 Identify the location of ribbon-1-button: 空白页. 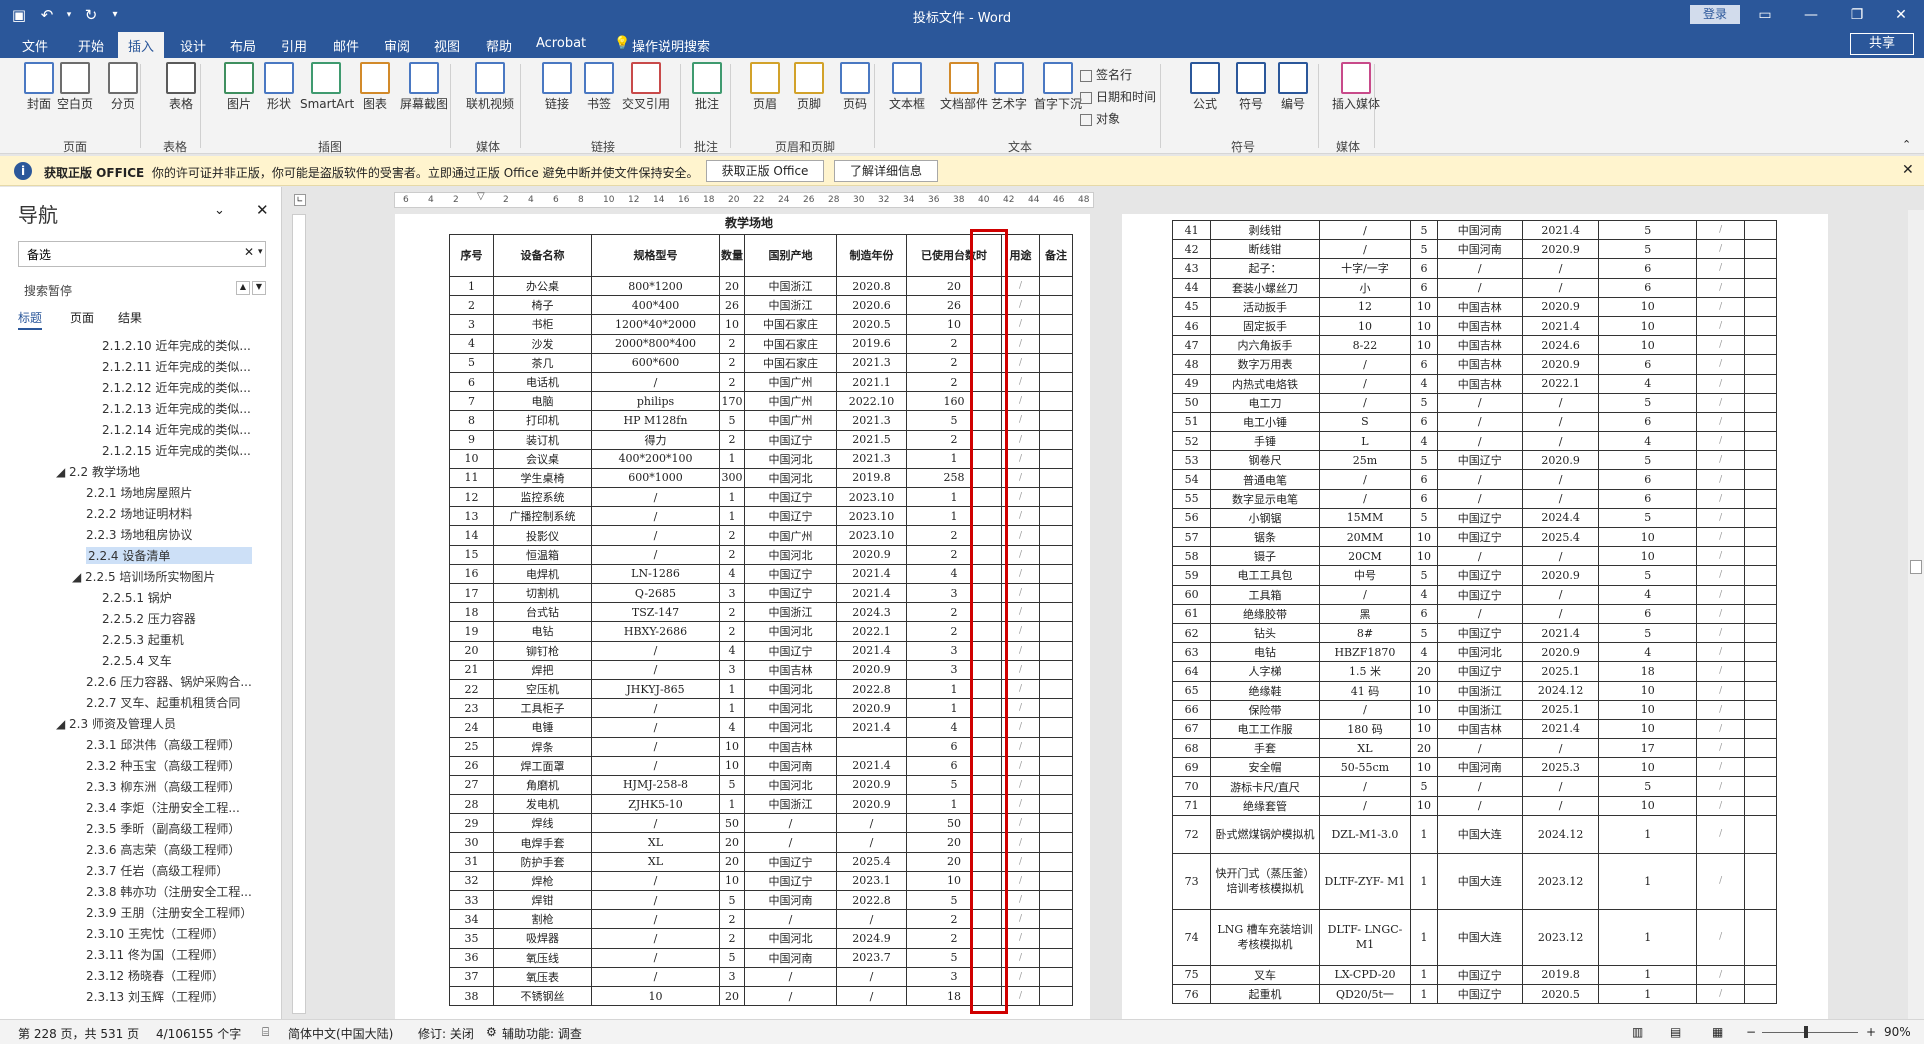
(75, 97).